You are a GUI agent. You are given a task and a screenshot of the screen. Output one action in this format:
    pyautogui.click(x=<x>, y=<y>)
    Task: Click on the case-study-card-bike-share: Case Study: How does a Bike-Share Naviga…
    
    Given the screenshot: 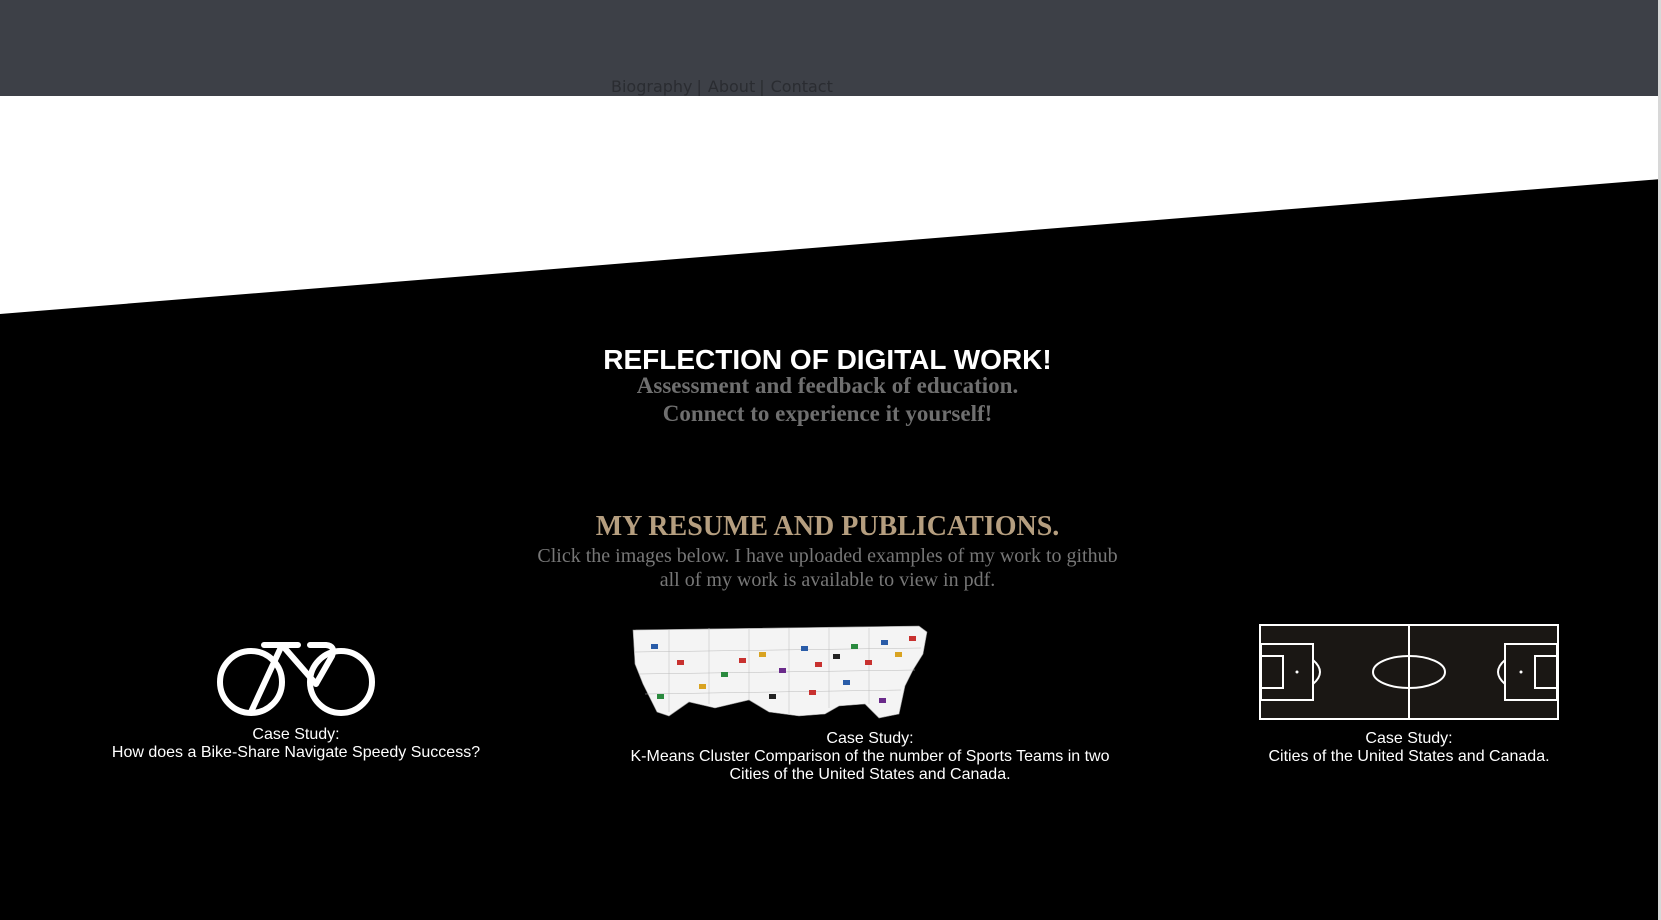 What is the action you would take?
    pyautogui.click(x=296, y=701)
    